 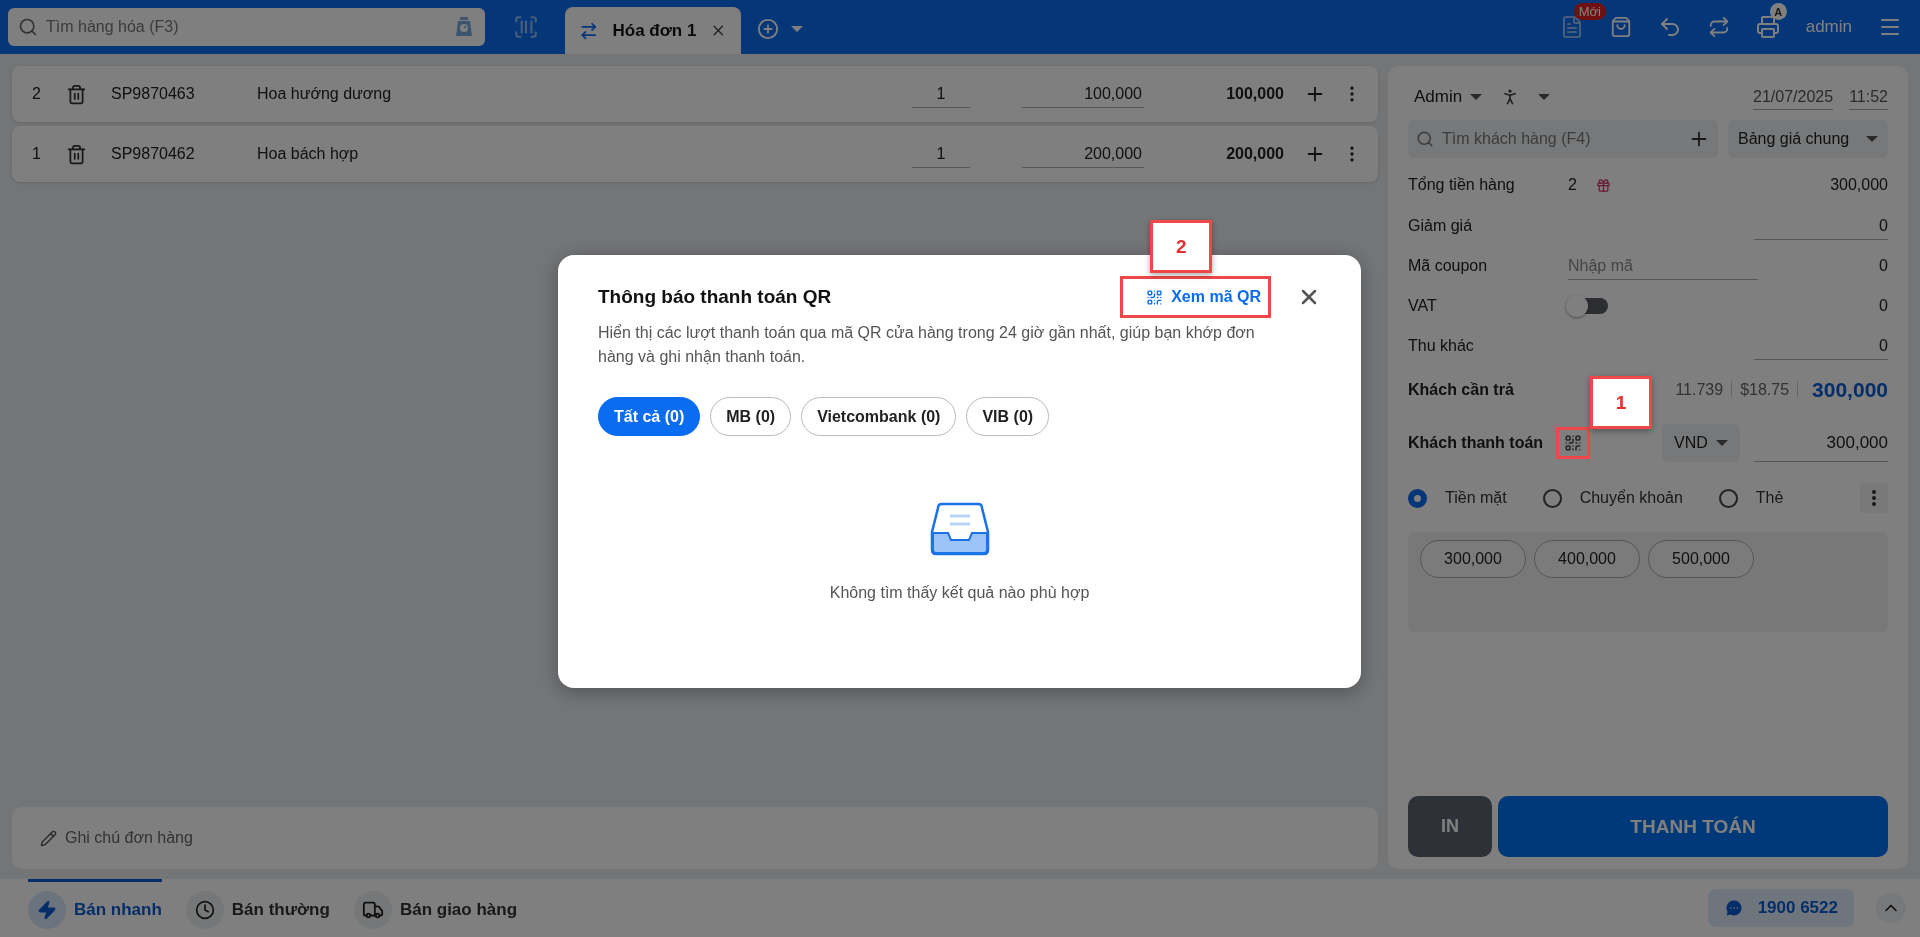 What do you see at coordinates (37, 94) in the screenshot?
I see `line-number: 2` at bounding box center [37, 94].